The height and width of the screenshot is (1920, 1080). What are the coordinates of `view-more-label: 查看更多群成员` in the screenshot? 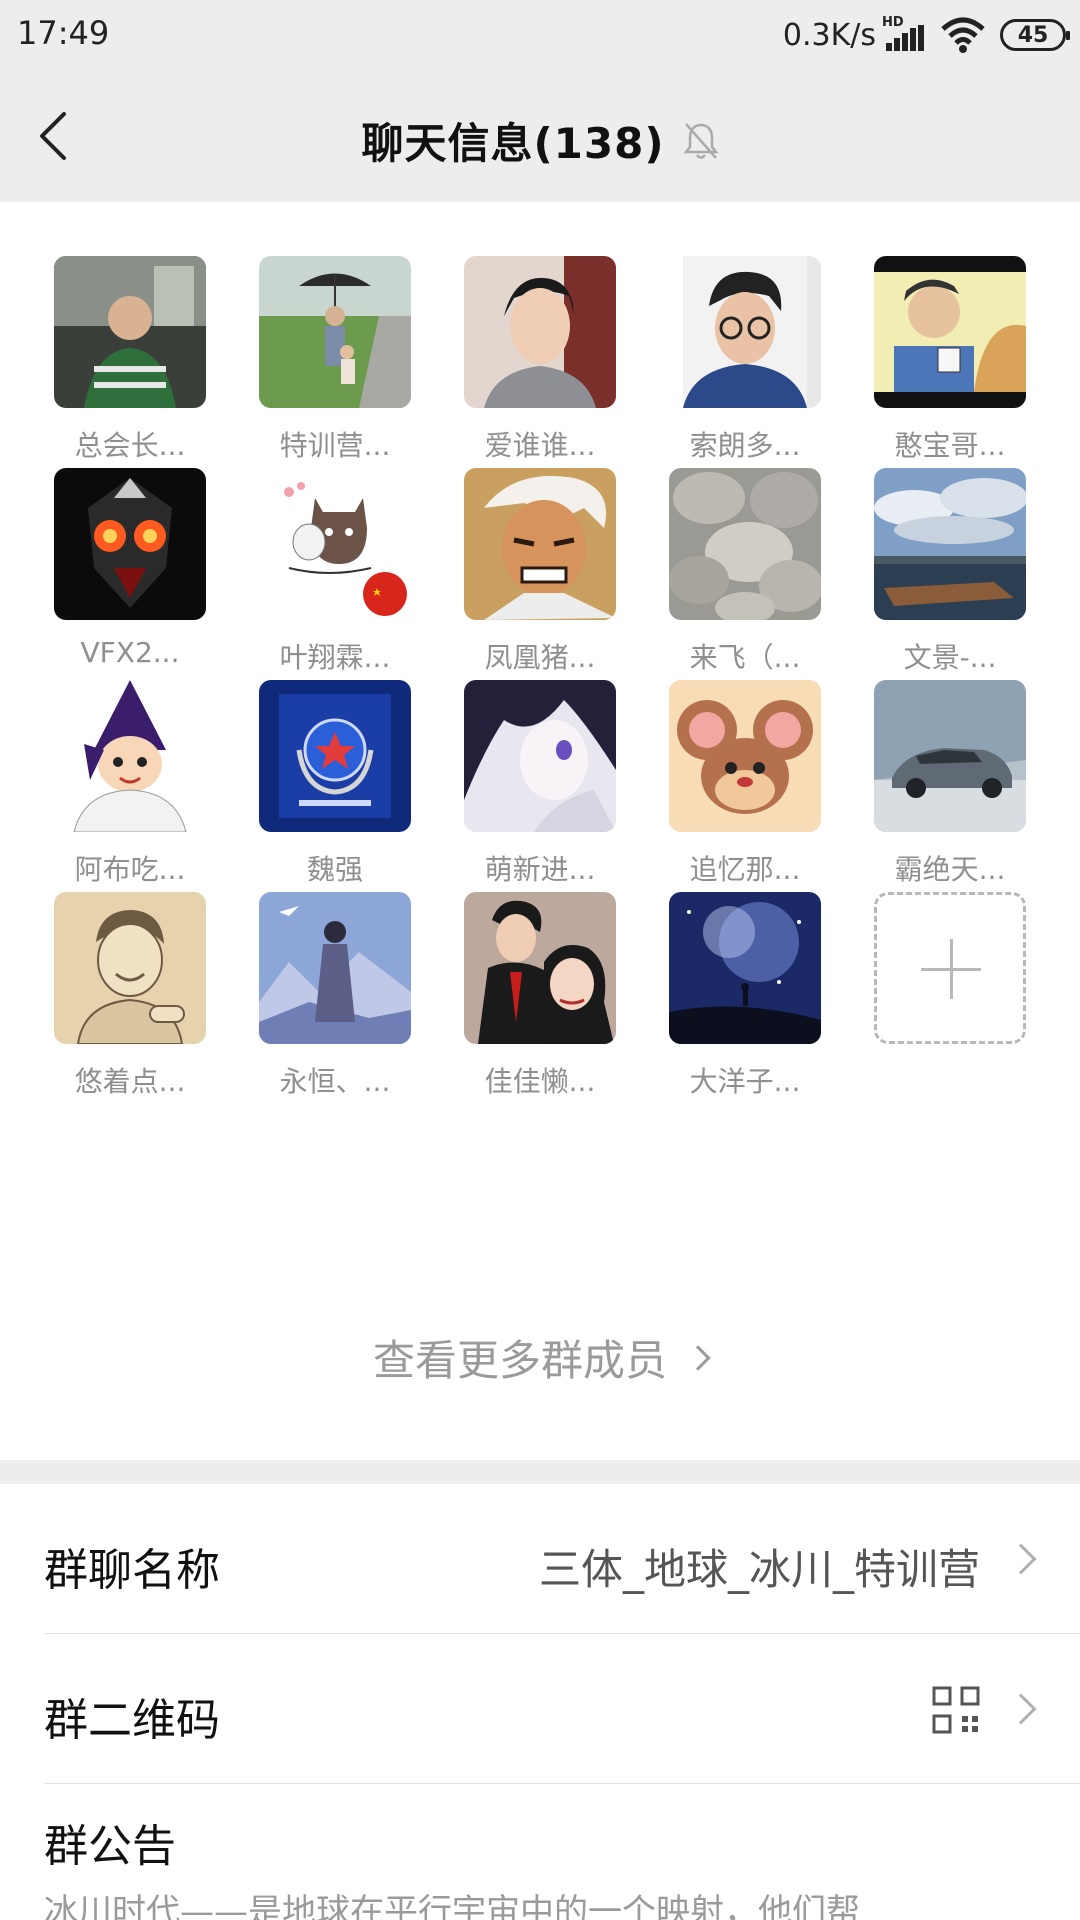 It's located at (519, 1360).